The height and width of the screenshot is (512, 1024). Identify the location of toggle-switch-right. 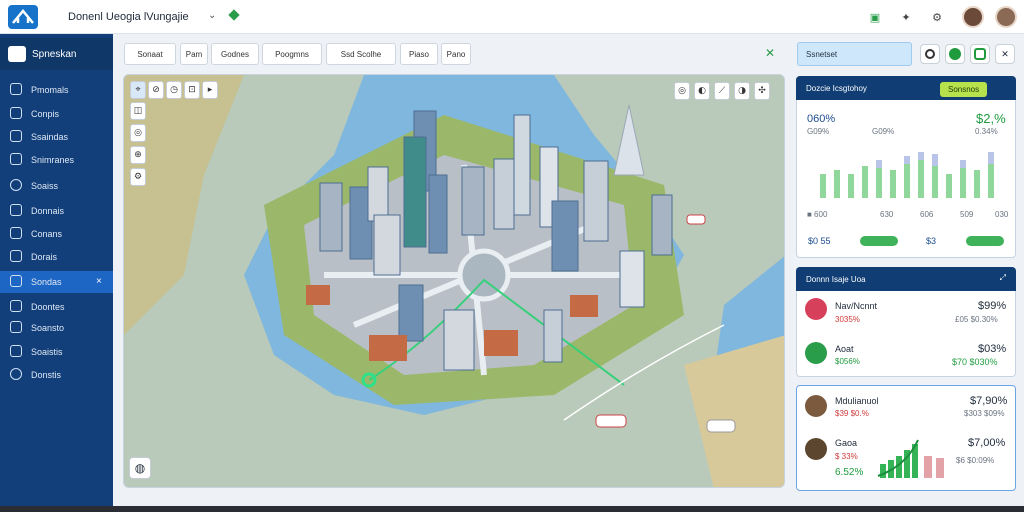
(985, 241).